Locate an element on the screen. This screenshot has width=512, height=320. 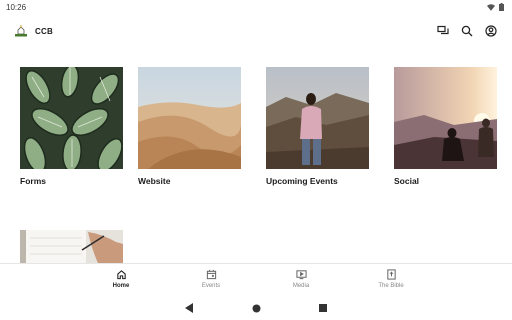
bible-icon is located at coordinates (391, 274).